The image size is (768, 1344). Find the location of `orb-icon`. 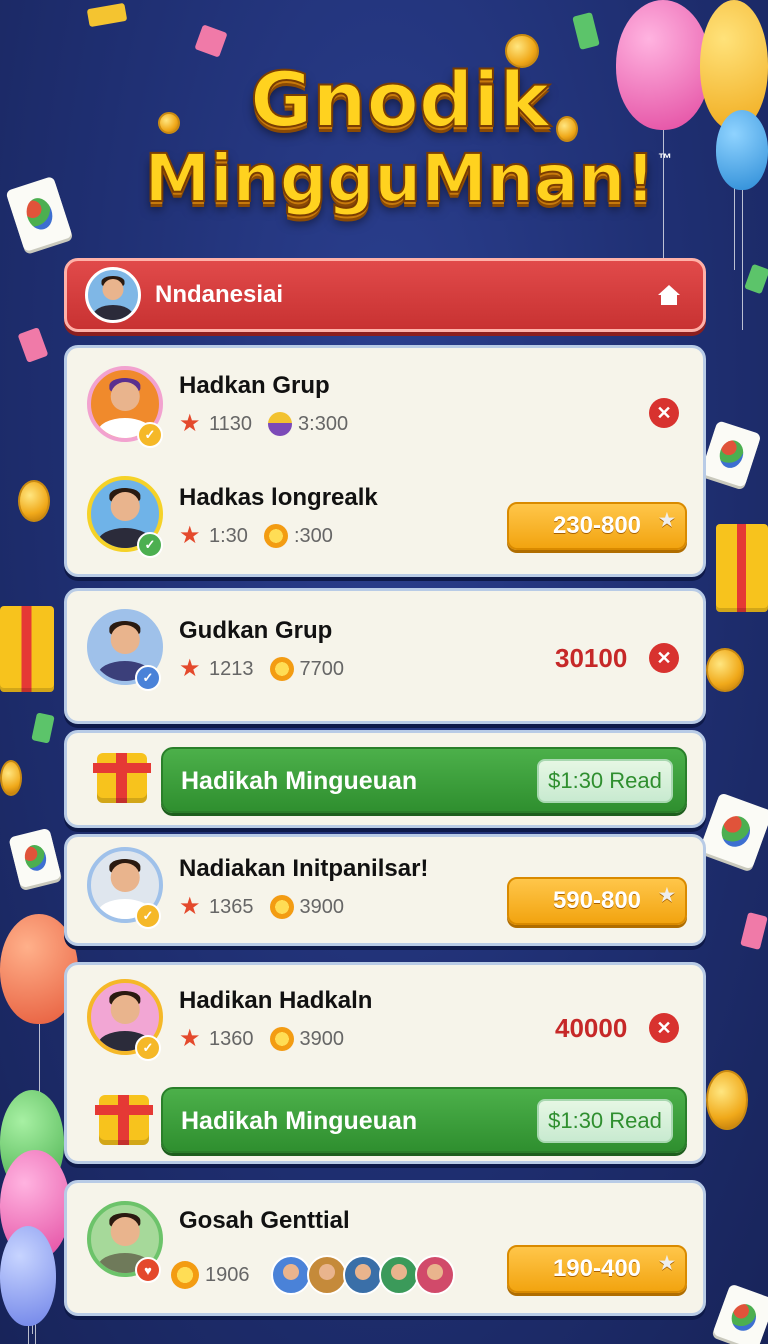

orb-icon is located at coordinates (280, 424).